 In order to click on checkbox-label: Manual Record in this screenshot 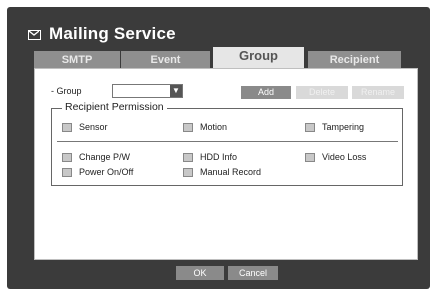, I will do `click(231, 172)`.